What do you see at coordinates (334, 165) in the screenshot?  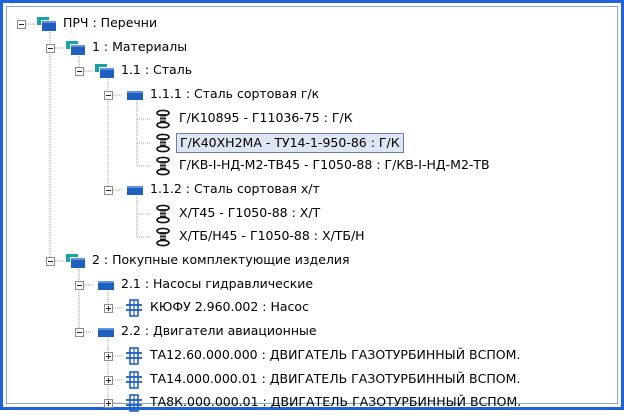 I see `tree-node-label: Г/КВ-I-НД-М2-ТВ45 - Г1050-88` at bounding box center [334, 165].